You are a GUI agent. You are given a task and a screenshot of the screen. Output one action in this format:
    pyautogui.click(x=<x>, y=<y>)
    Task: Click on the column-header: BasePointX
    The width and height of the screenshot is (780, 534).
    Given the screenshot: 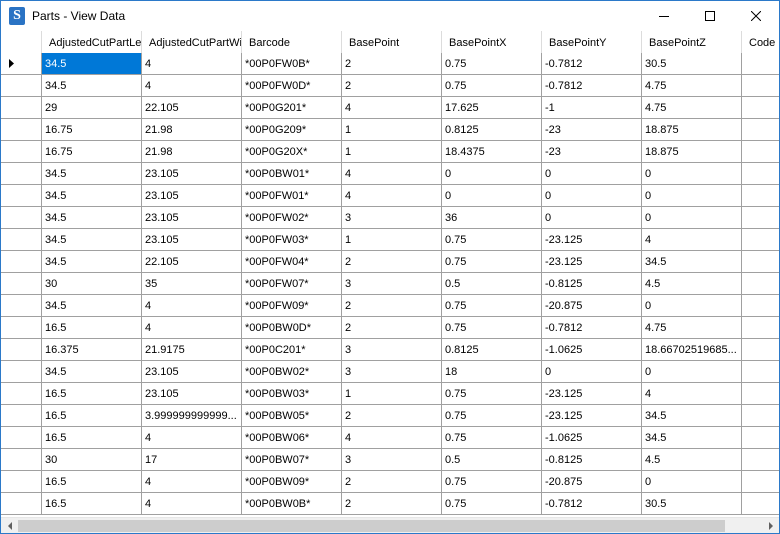 What is the action you would take?
    pyautogui.click(x=492, y=42)
    